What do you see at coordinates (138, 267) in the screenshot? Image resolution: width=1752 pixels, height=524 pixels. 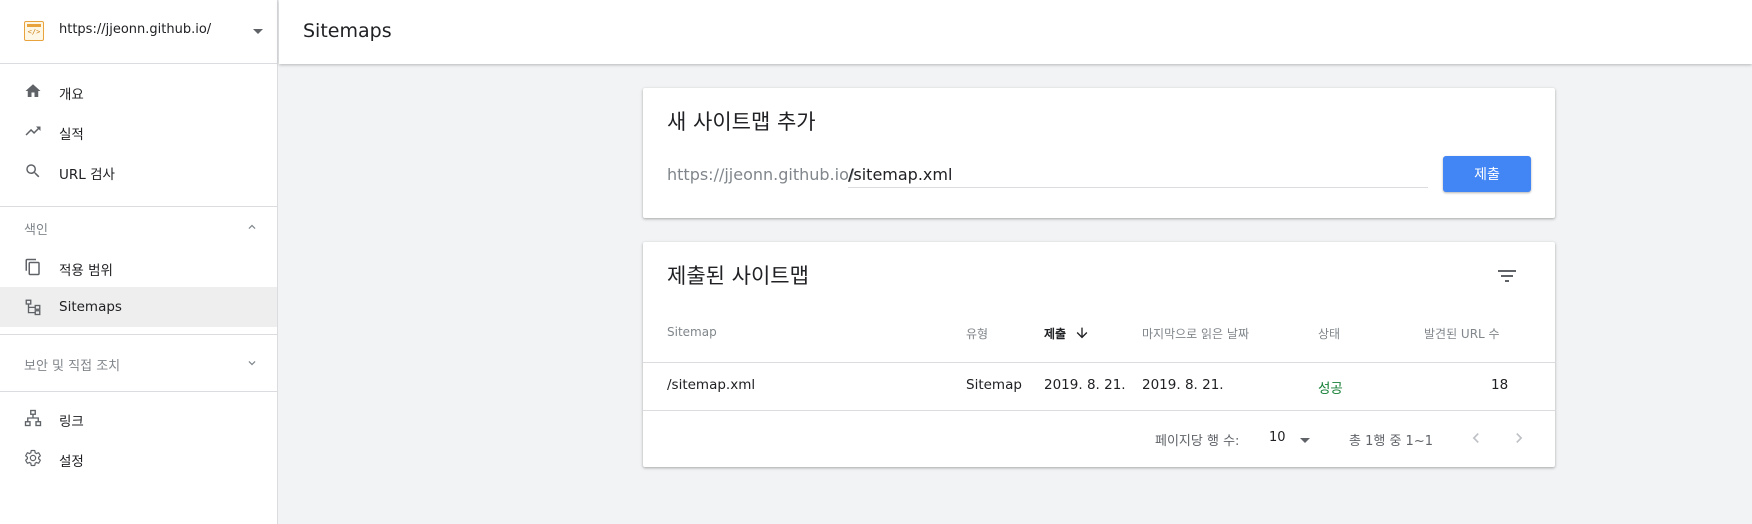 I see `sidebar-item-coverage: 적용 범위` at bounding box center [138, 267].